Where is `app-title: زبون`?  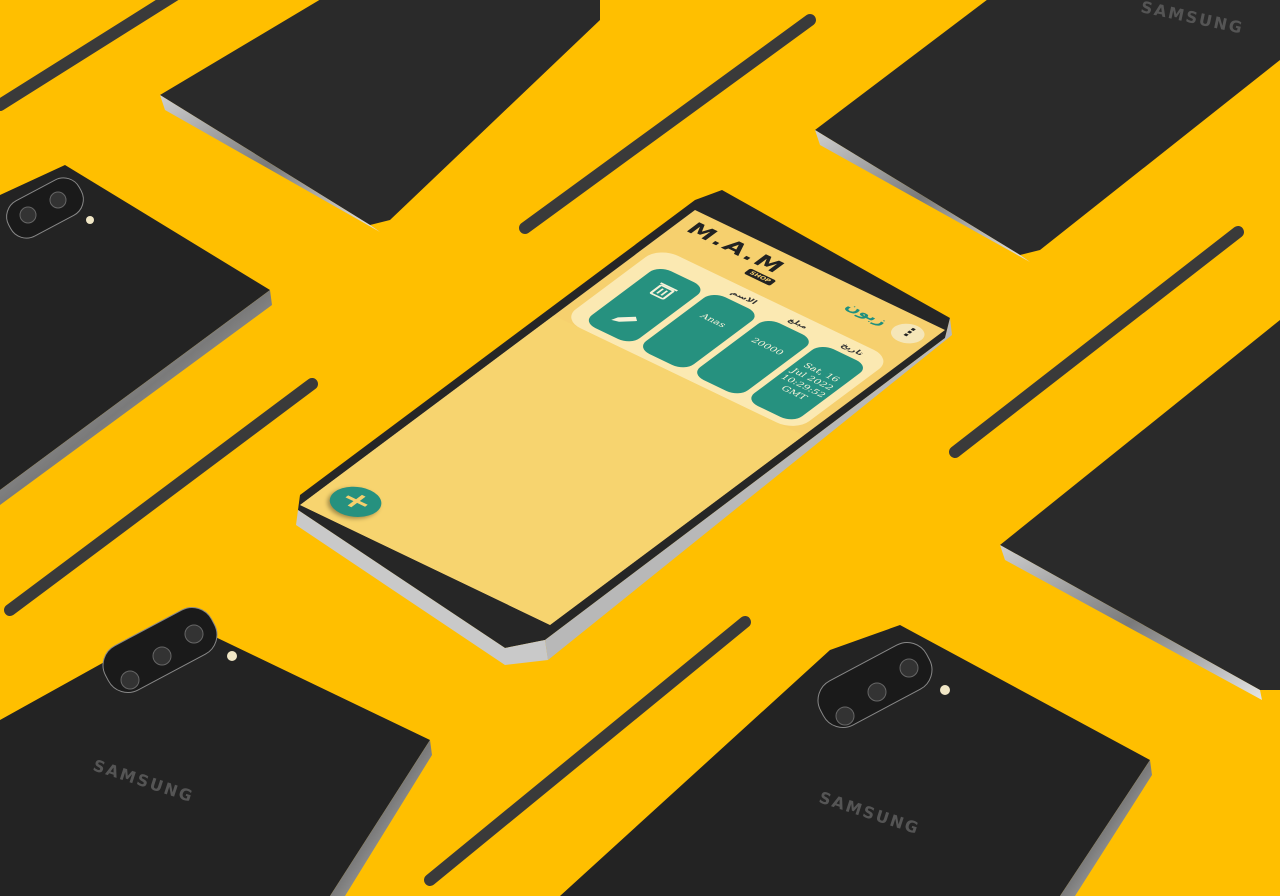
app-title: زبون is located at coordinates (867, 314).